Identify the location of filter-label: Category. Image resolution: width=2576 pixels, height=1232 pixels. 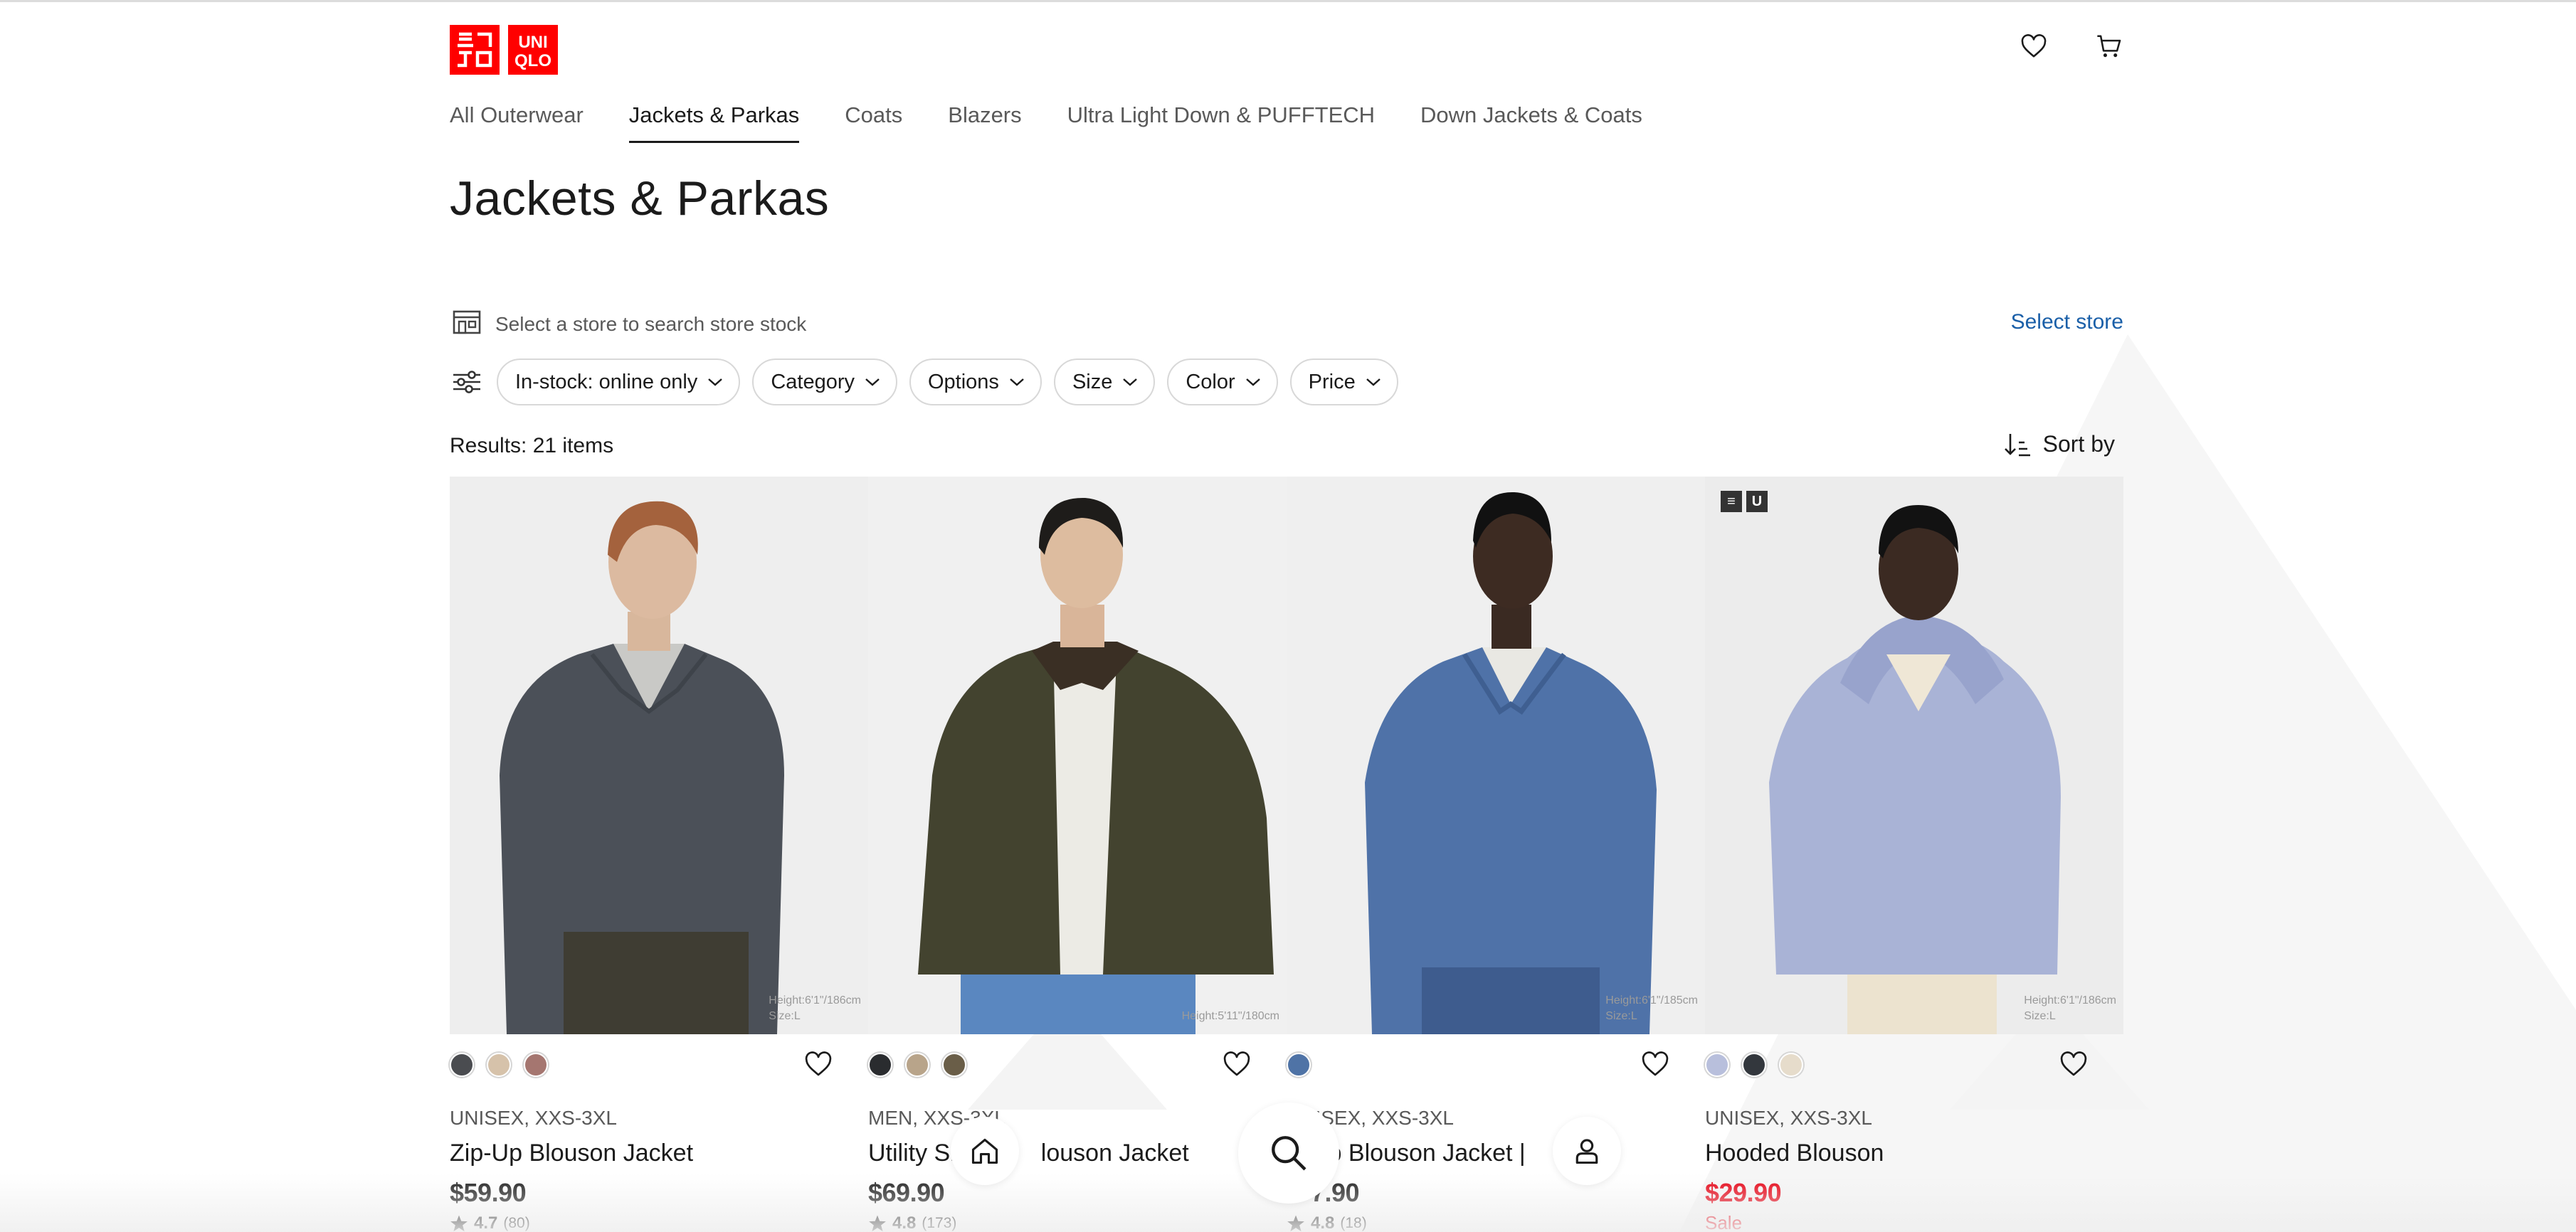
(813, 381).